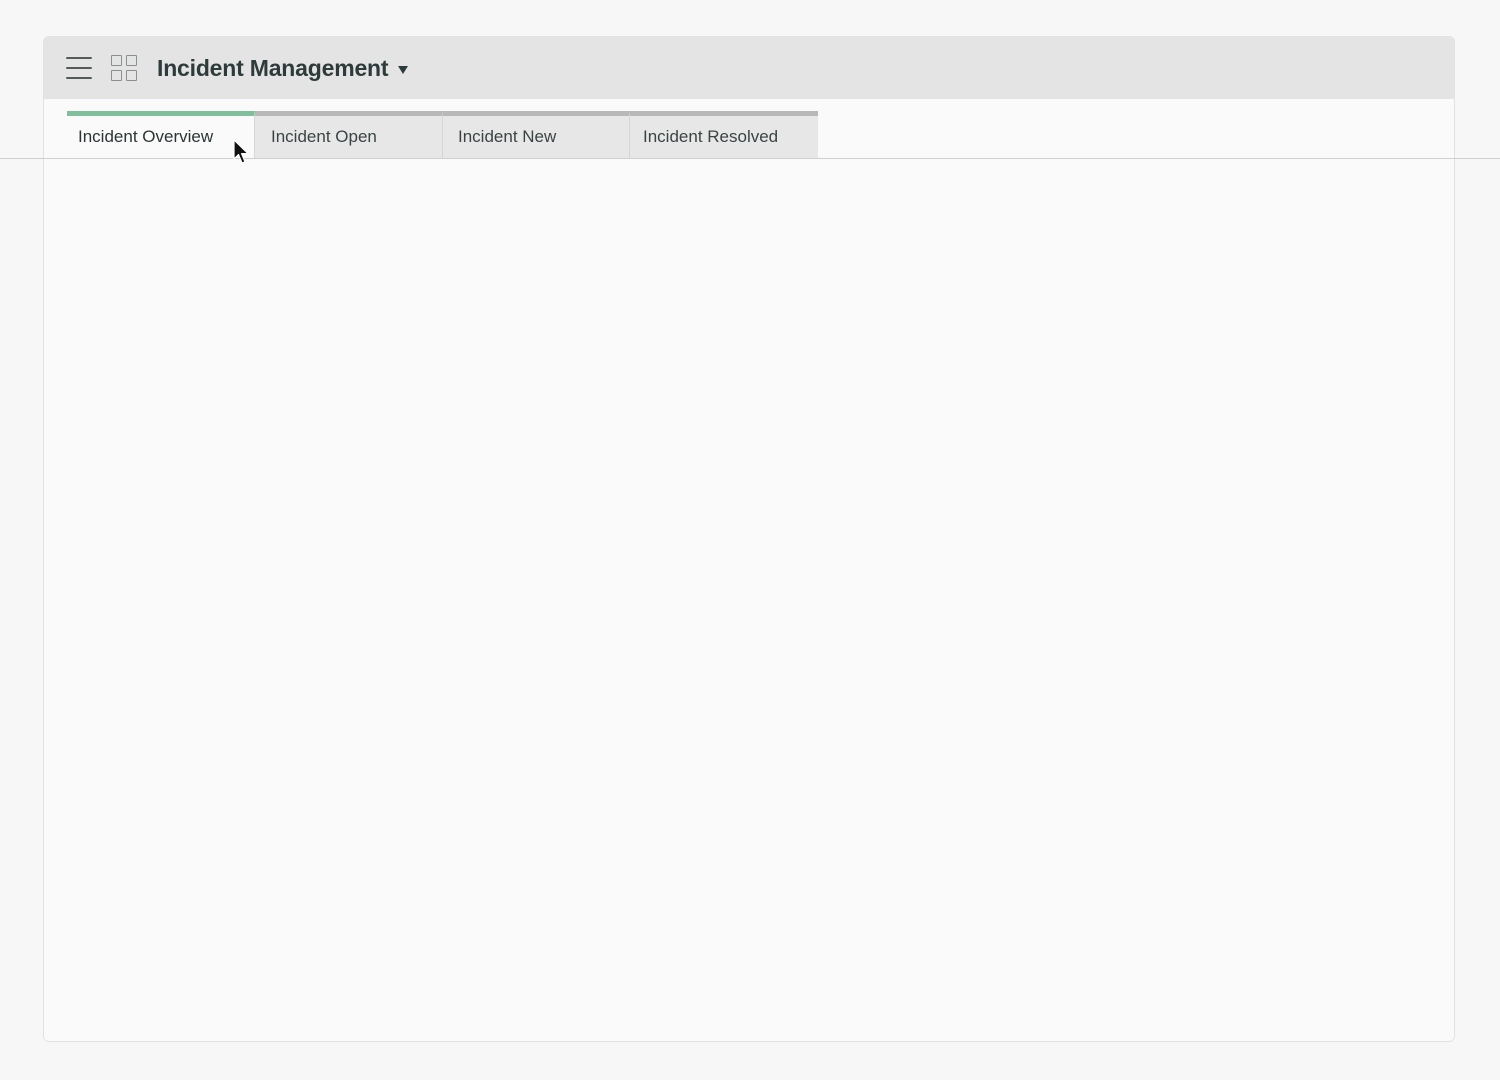  What do you see at coordinates (750, 158) in the screenshot?
I see `tab-divider` at bounding box center [750, 158].